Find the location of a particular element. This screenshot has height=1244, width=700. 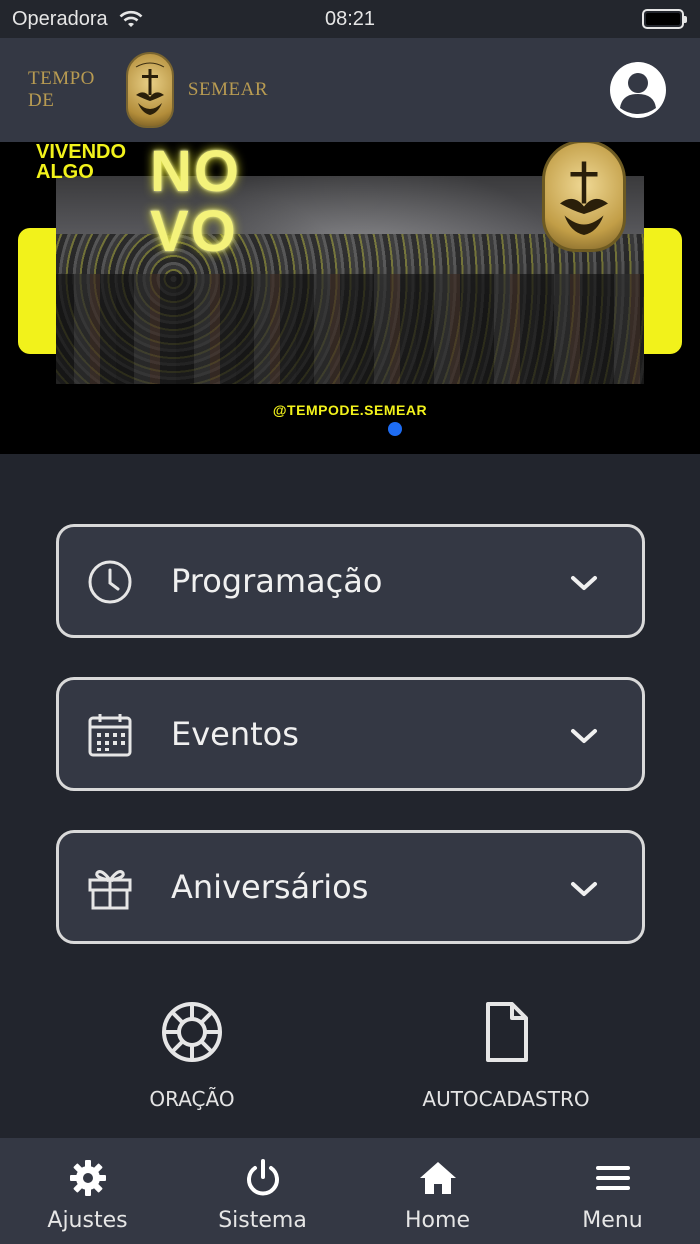

banner-headline-bottom: ALGO is located at coordinates (65, 172).